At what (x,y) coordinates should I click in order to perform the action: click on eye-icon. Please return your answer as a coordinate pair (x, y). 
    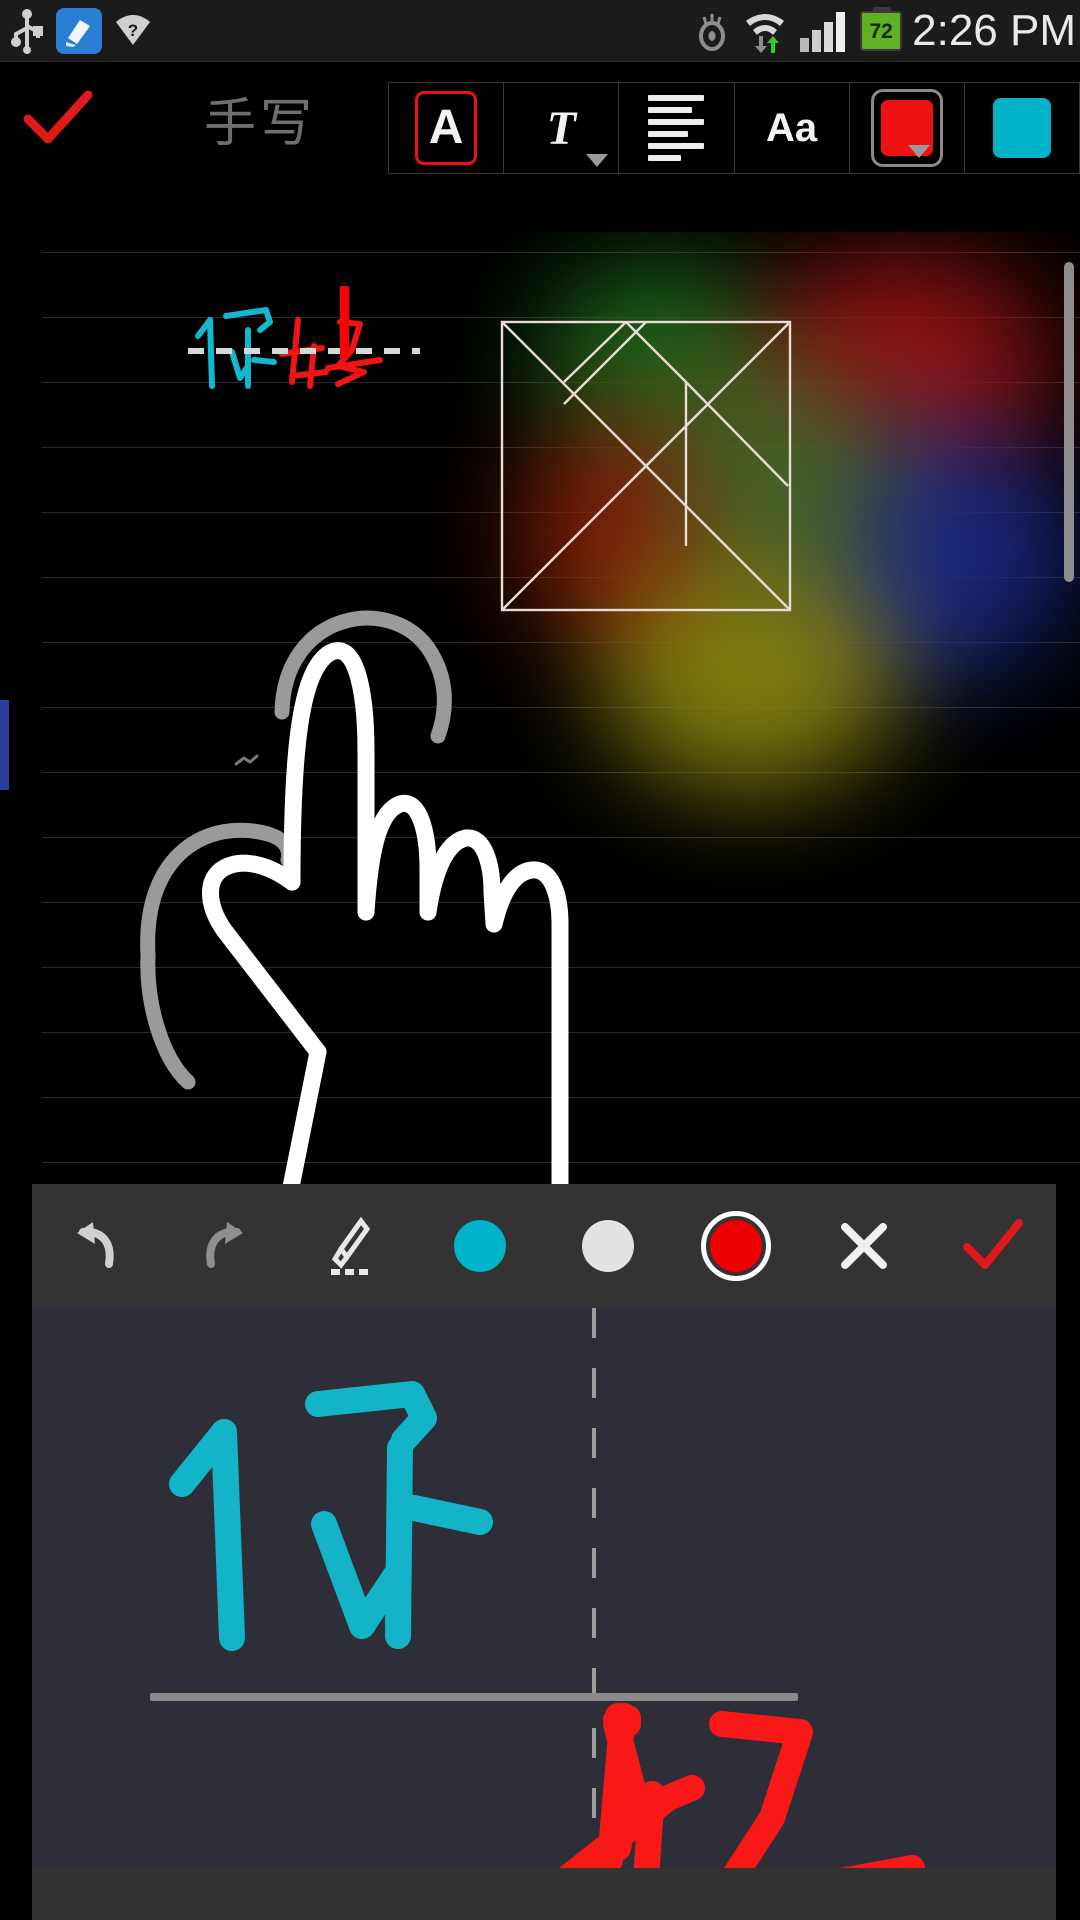
    Looking at the image, I should click on (712, 32).